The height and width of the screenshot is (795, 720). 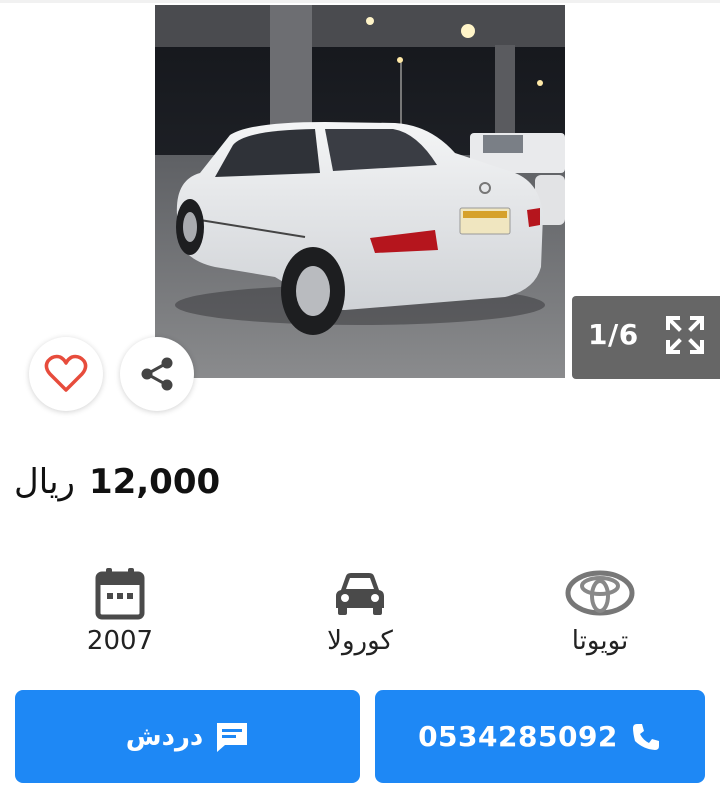 I want to click on price-amount: 12,000, so click(x=154, y=482).